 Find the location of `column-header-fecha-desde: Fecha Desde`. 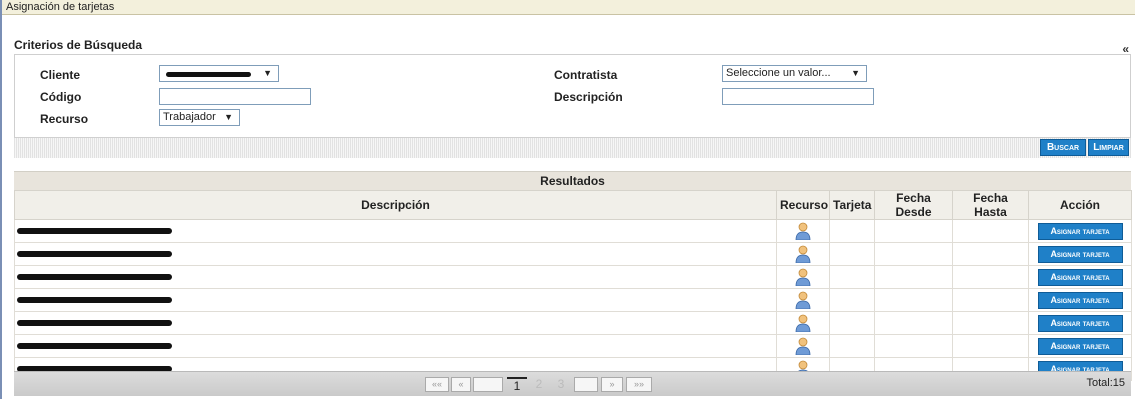

column-header-fecha-desde: Fecha Desde is located at coordinates (913, 205).